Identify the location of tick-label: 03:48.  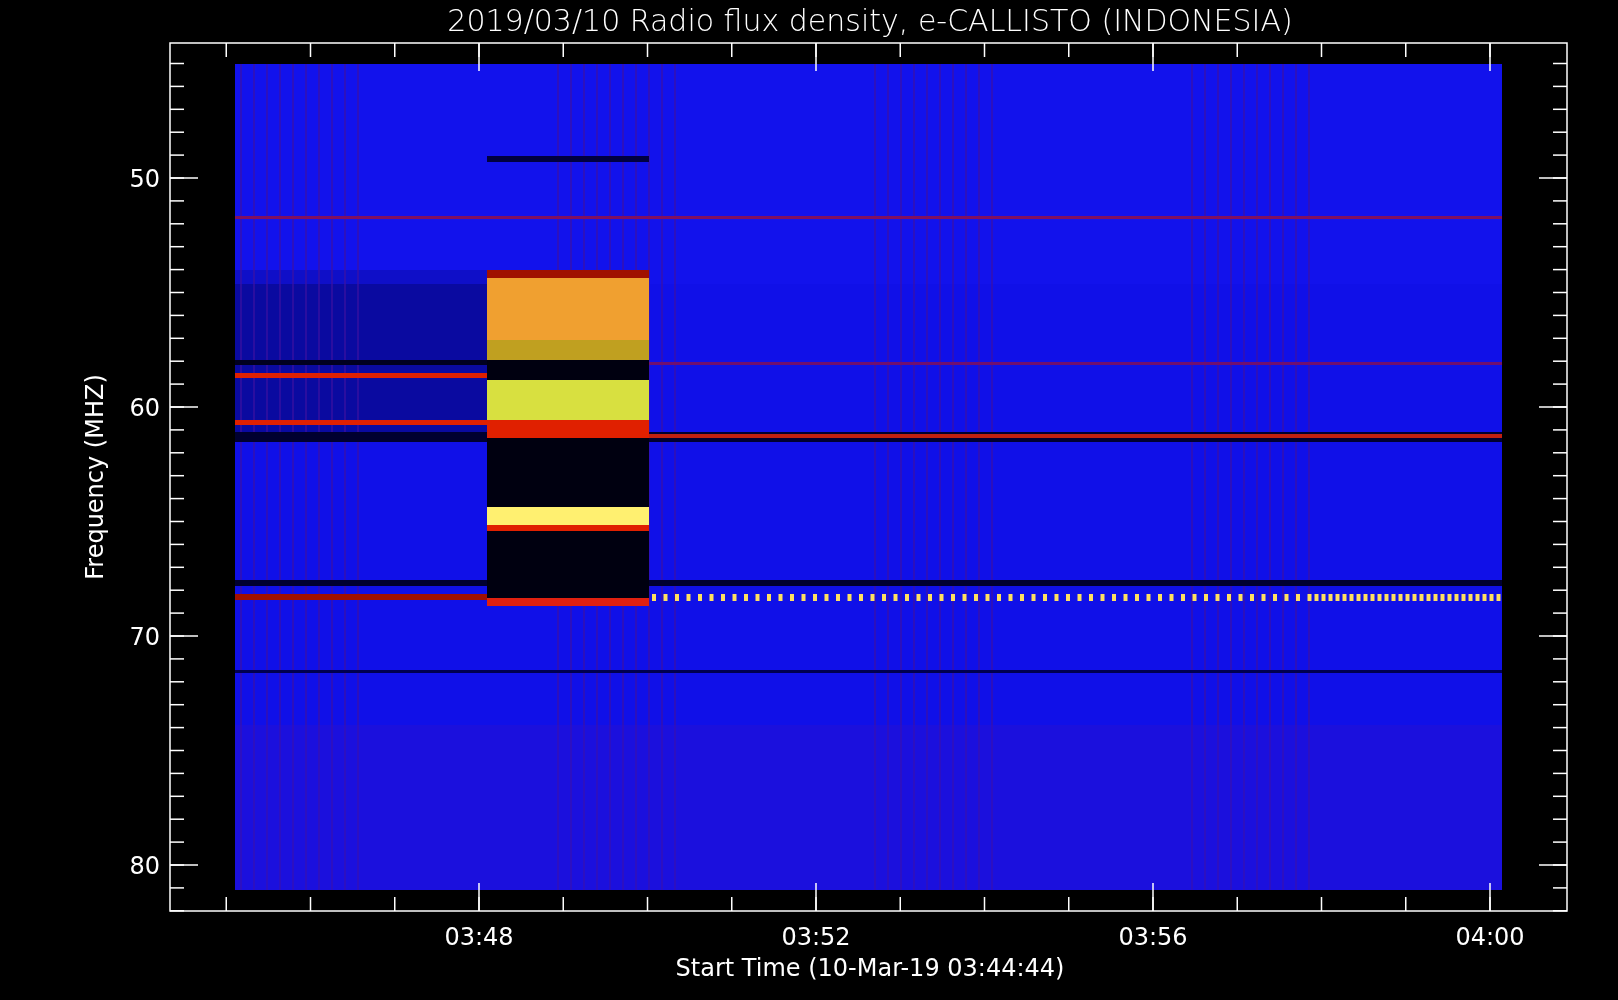
(479, 937).